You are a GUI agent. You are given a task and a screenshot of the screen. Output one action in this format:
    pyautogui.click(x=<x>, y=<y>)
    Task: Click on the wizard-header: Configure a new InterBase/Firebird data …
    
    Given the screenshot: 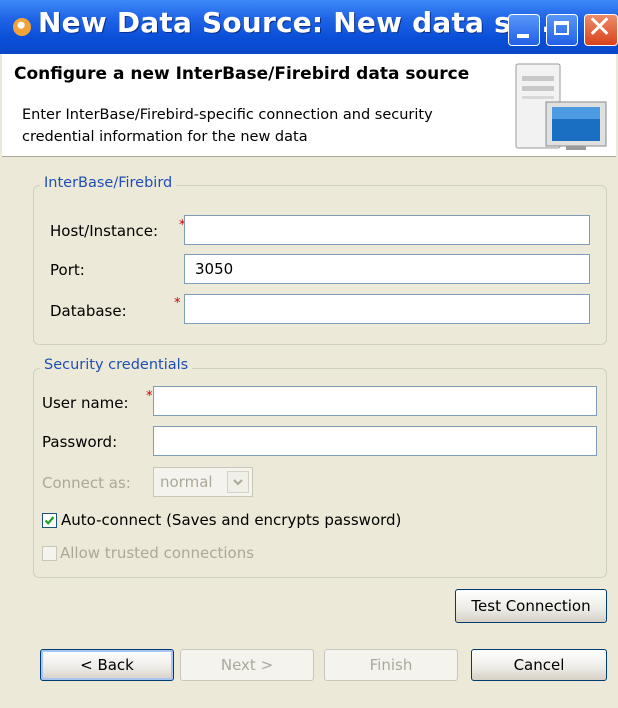 What is the action you would take?
    pyautogui.click(x=309, y=105)
    